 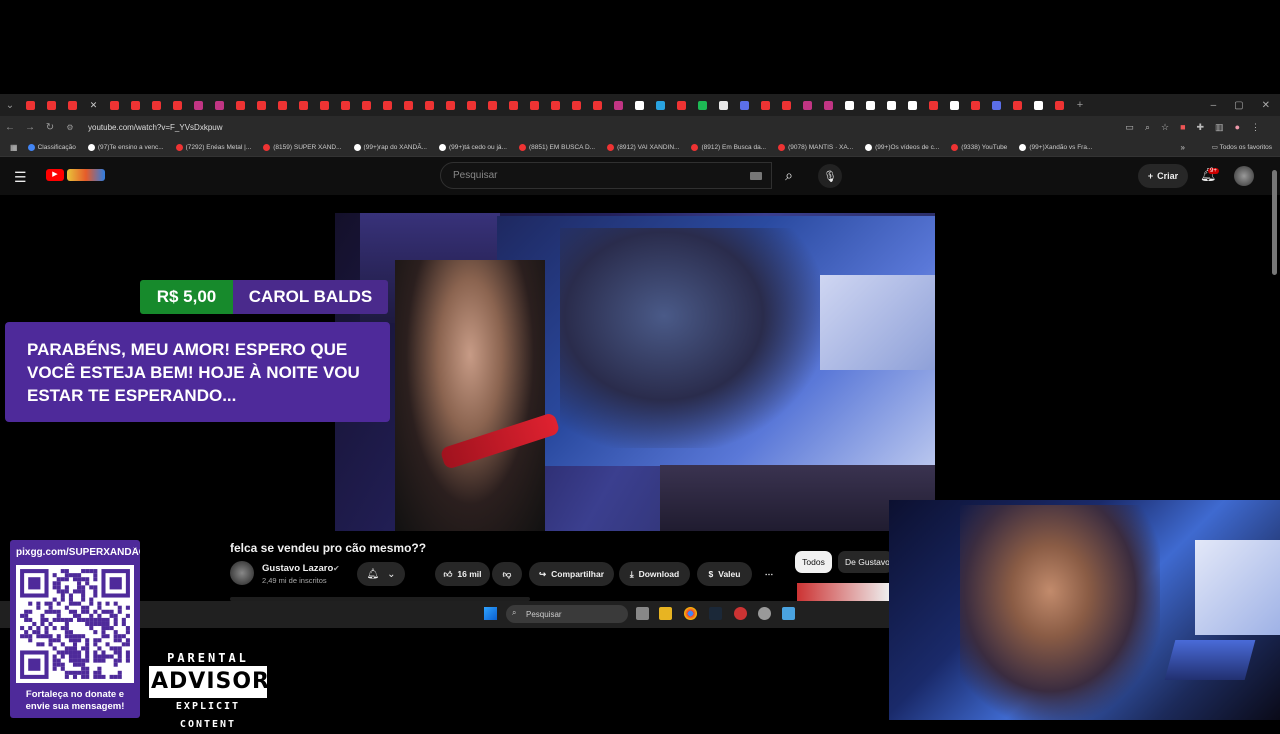 I want to click on extensions-puzzle-icon: ✚, so click(x=1201, y=127).